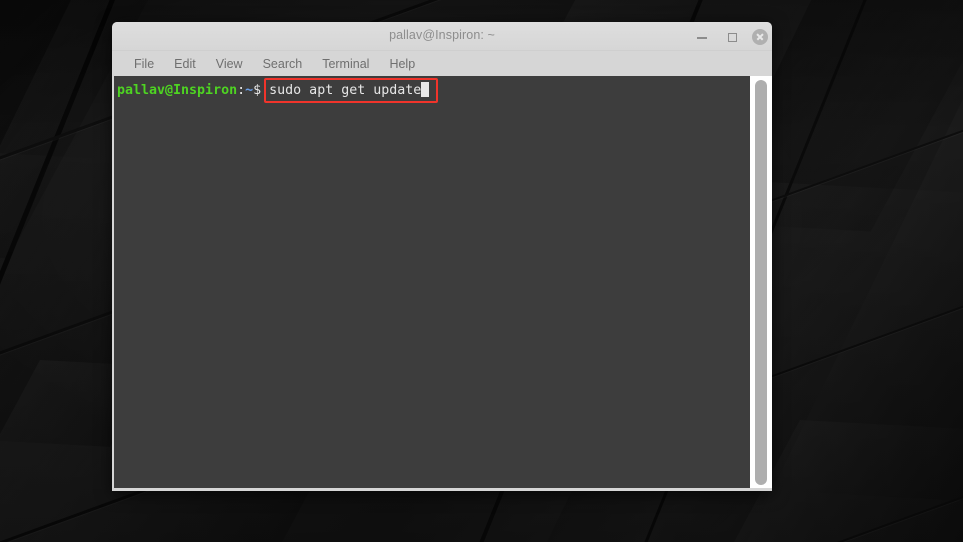  What do you see at coordinates (177, 90) in the screenshot?
I see `prompt-user-host: pallav@Inspiron` at bounding box center [177, 90].